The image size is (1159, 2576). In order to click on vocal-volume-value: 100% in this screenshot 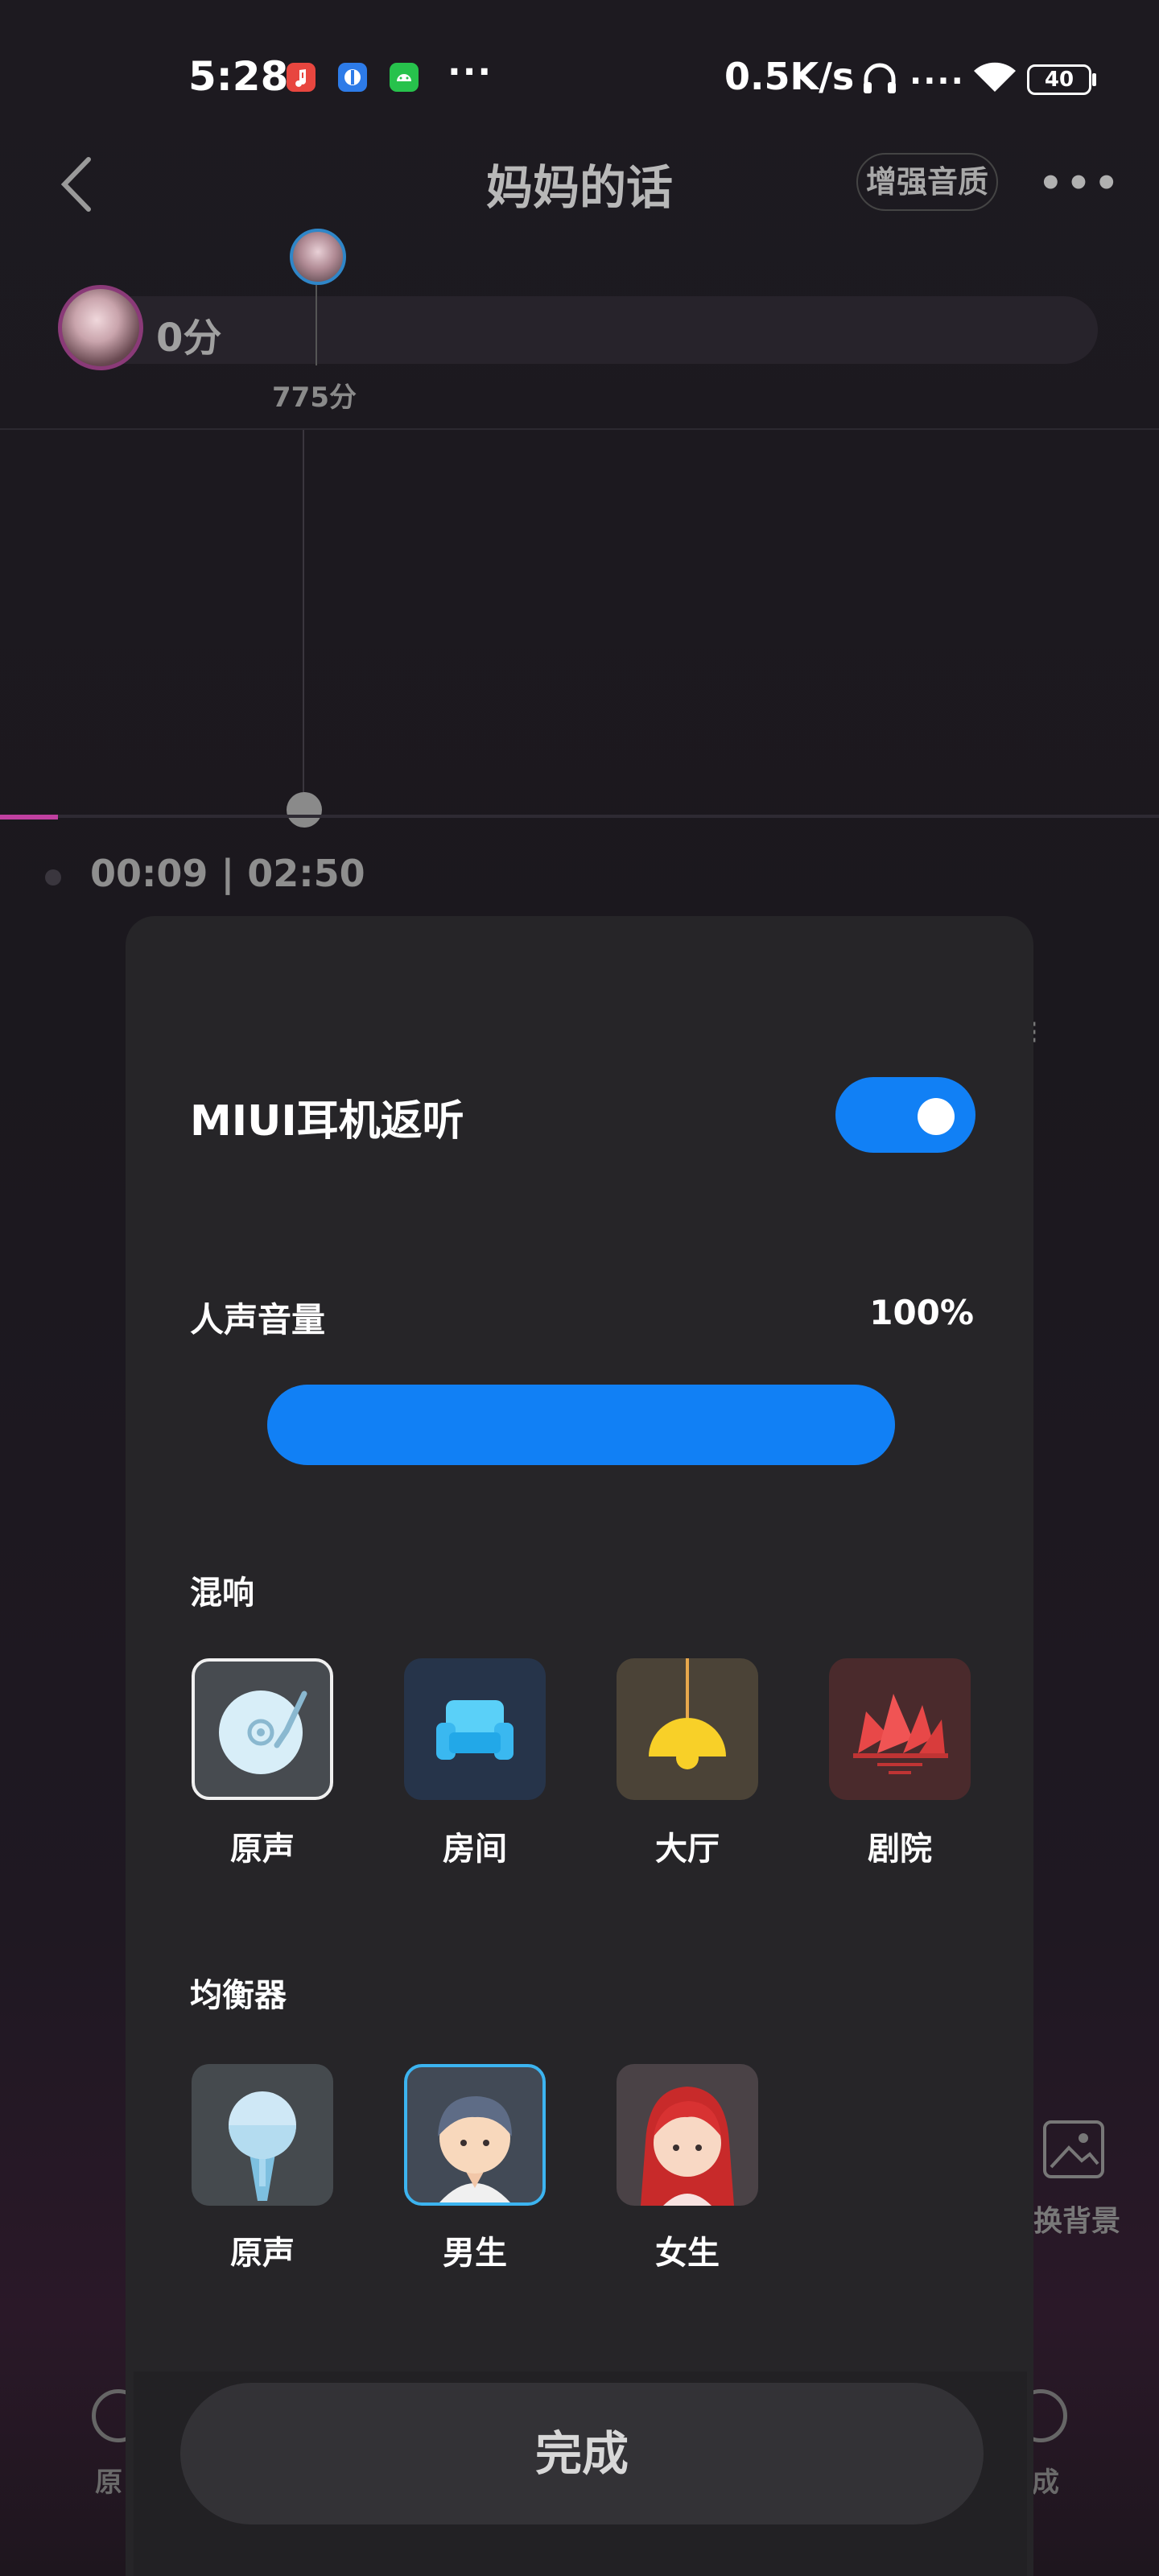, I will do `click(922, 1312)`.